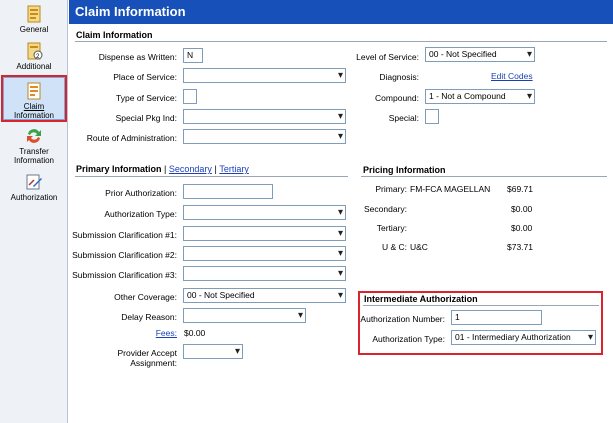 Image resolution: width=613 pixels, height=423 pixels. Describe the element at coordinates (419, 247) in the screenshot. I see `pricing-uc-name: U&C` at that location.